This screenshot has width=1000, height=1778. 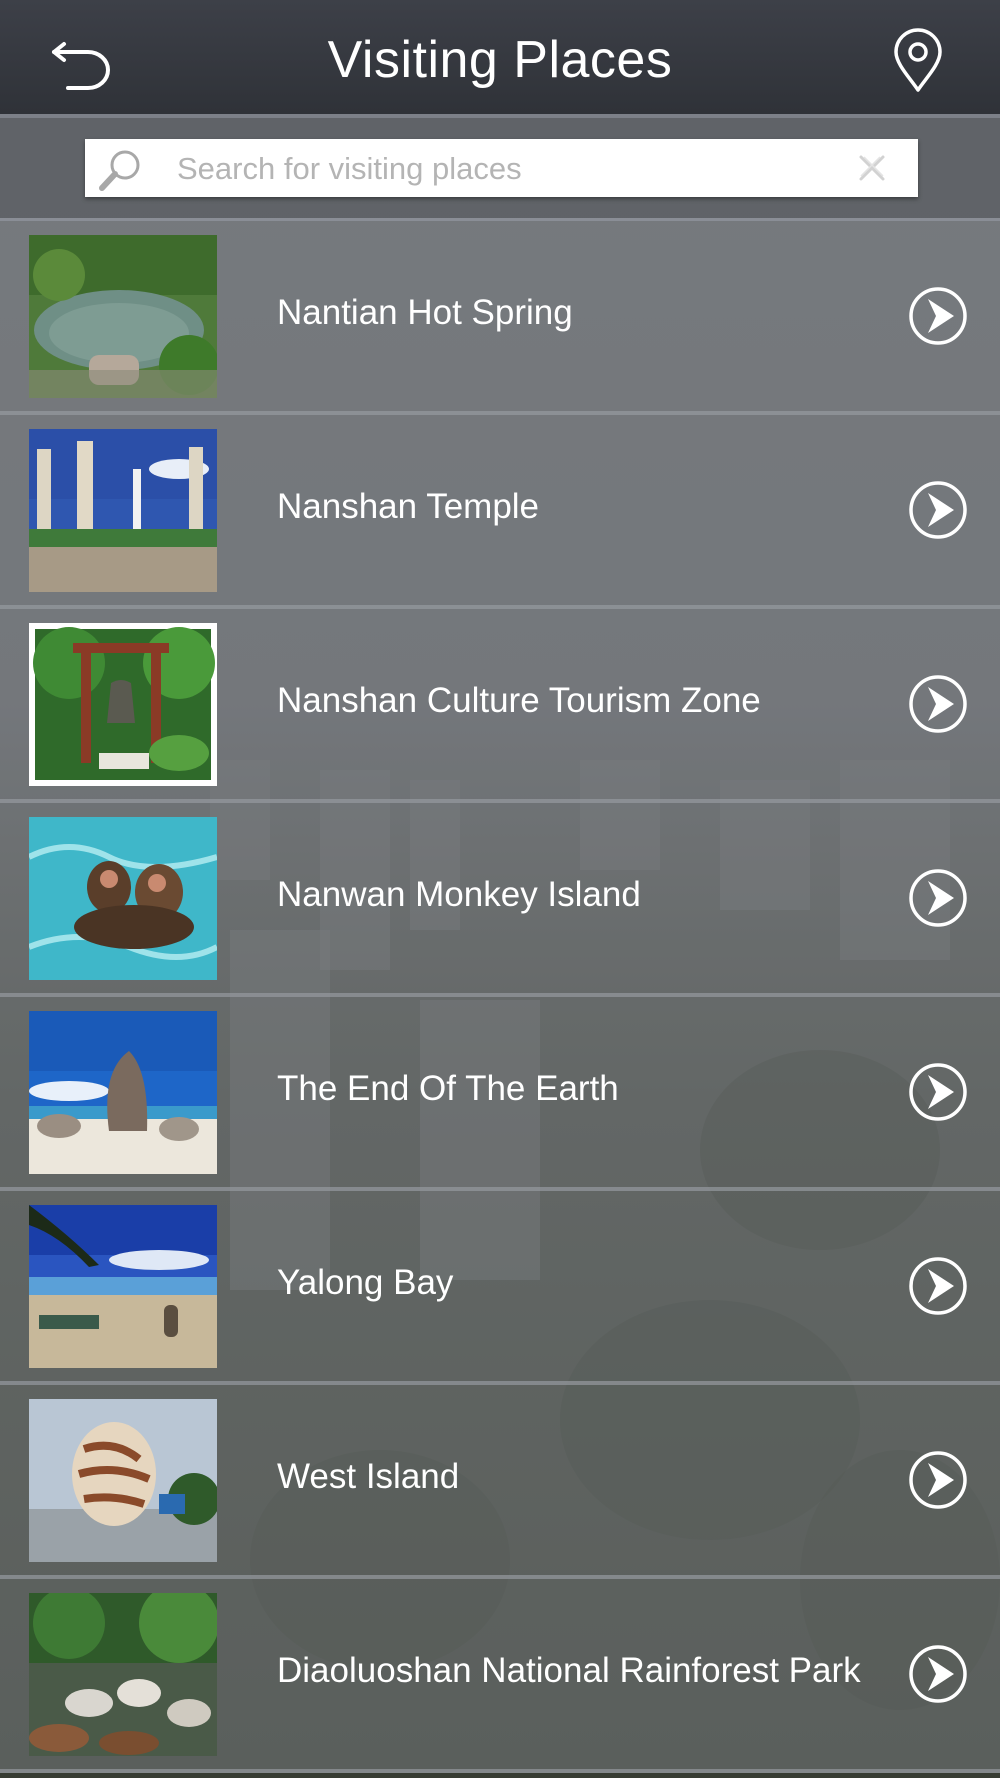 What do you see at coordinates (569, 1670) in the screenshot?
I see `place-name: Diaoluoshan National Rainforest Park` at bounding box center [569, 1670].